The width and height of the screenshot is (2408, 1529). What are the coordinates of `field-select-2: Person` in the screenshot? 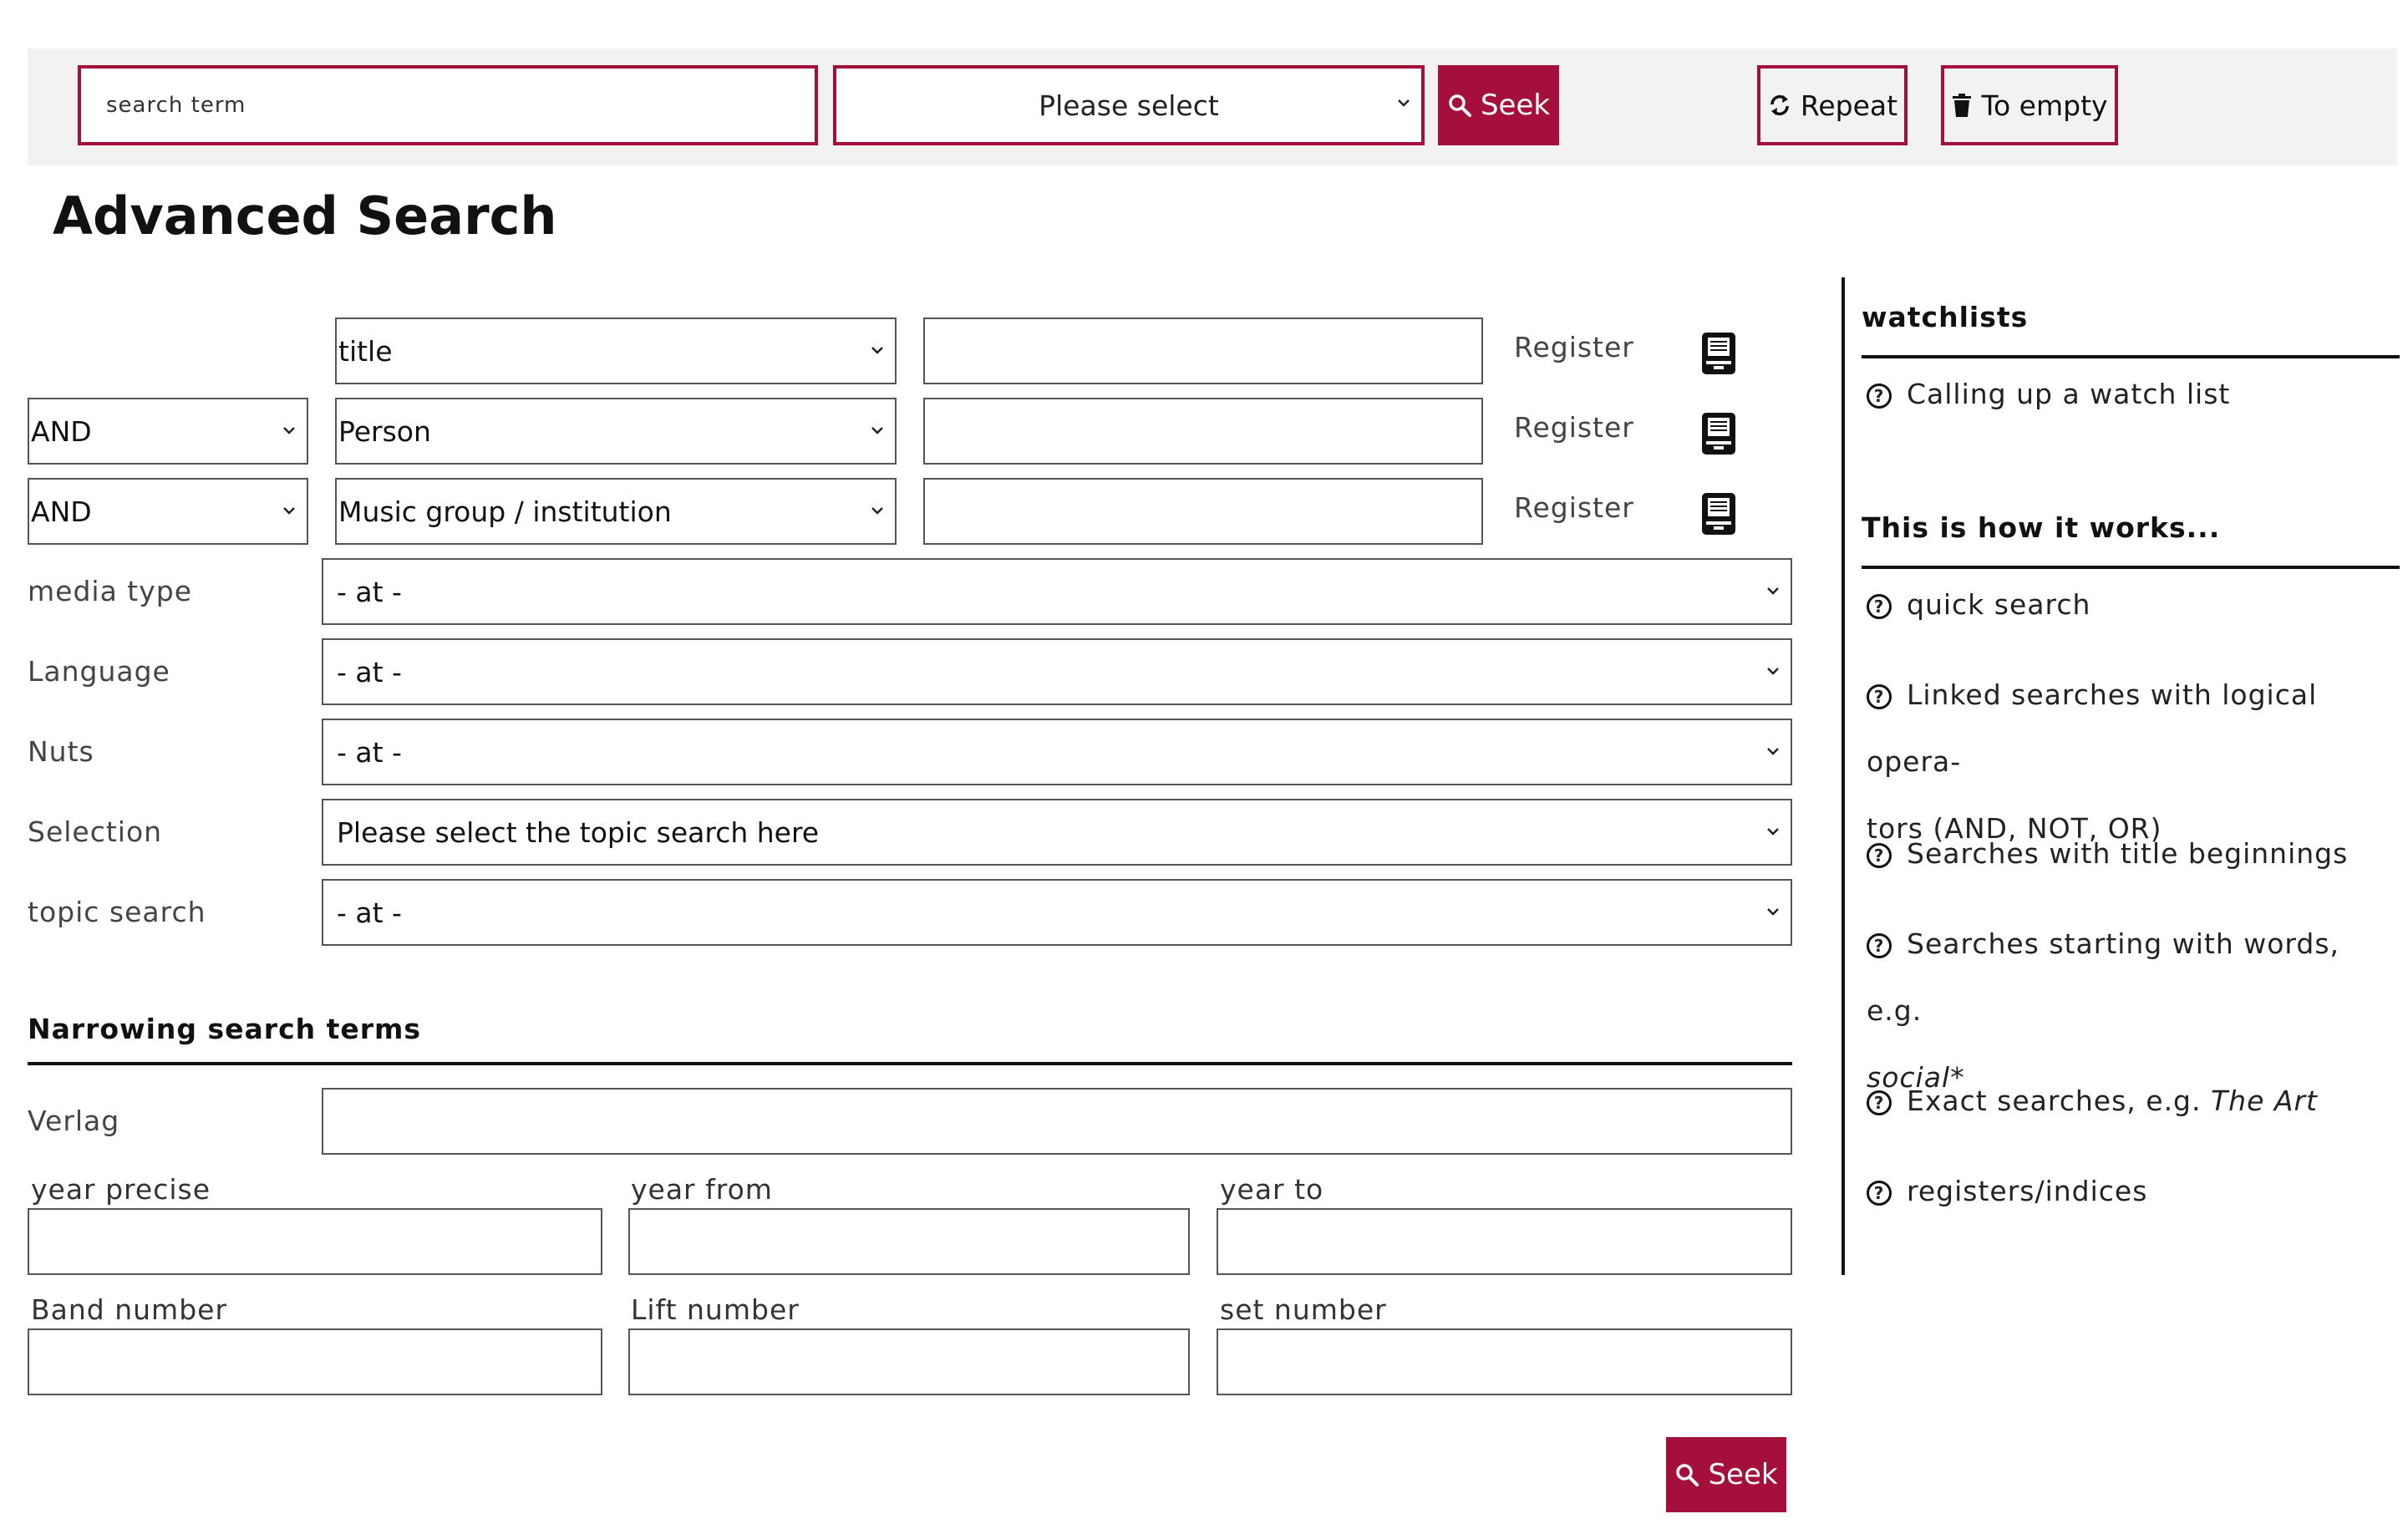 It's located at (616, 432).